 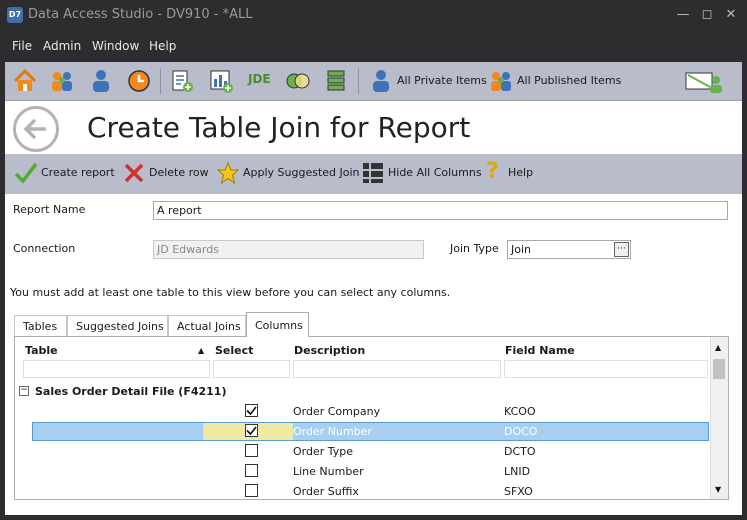 I want to click on table-row: Order Company KCOO, so click(x=363, y=411).